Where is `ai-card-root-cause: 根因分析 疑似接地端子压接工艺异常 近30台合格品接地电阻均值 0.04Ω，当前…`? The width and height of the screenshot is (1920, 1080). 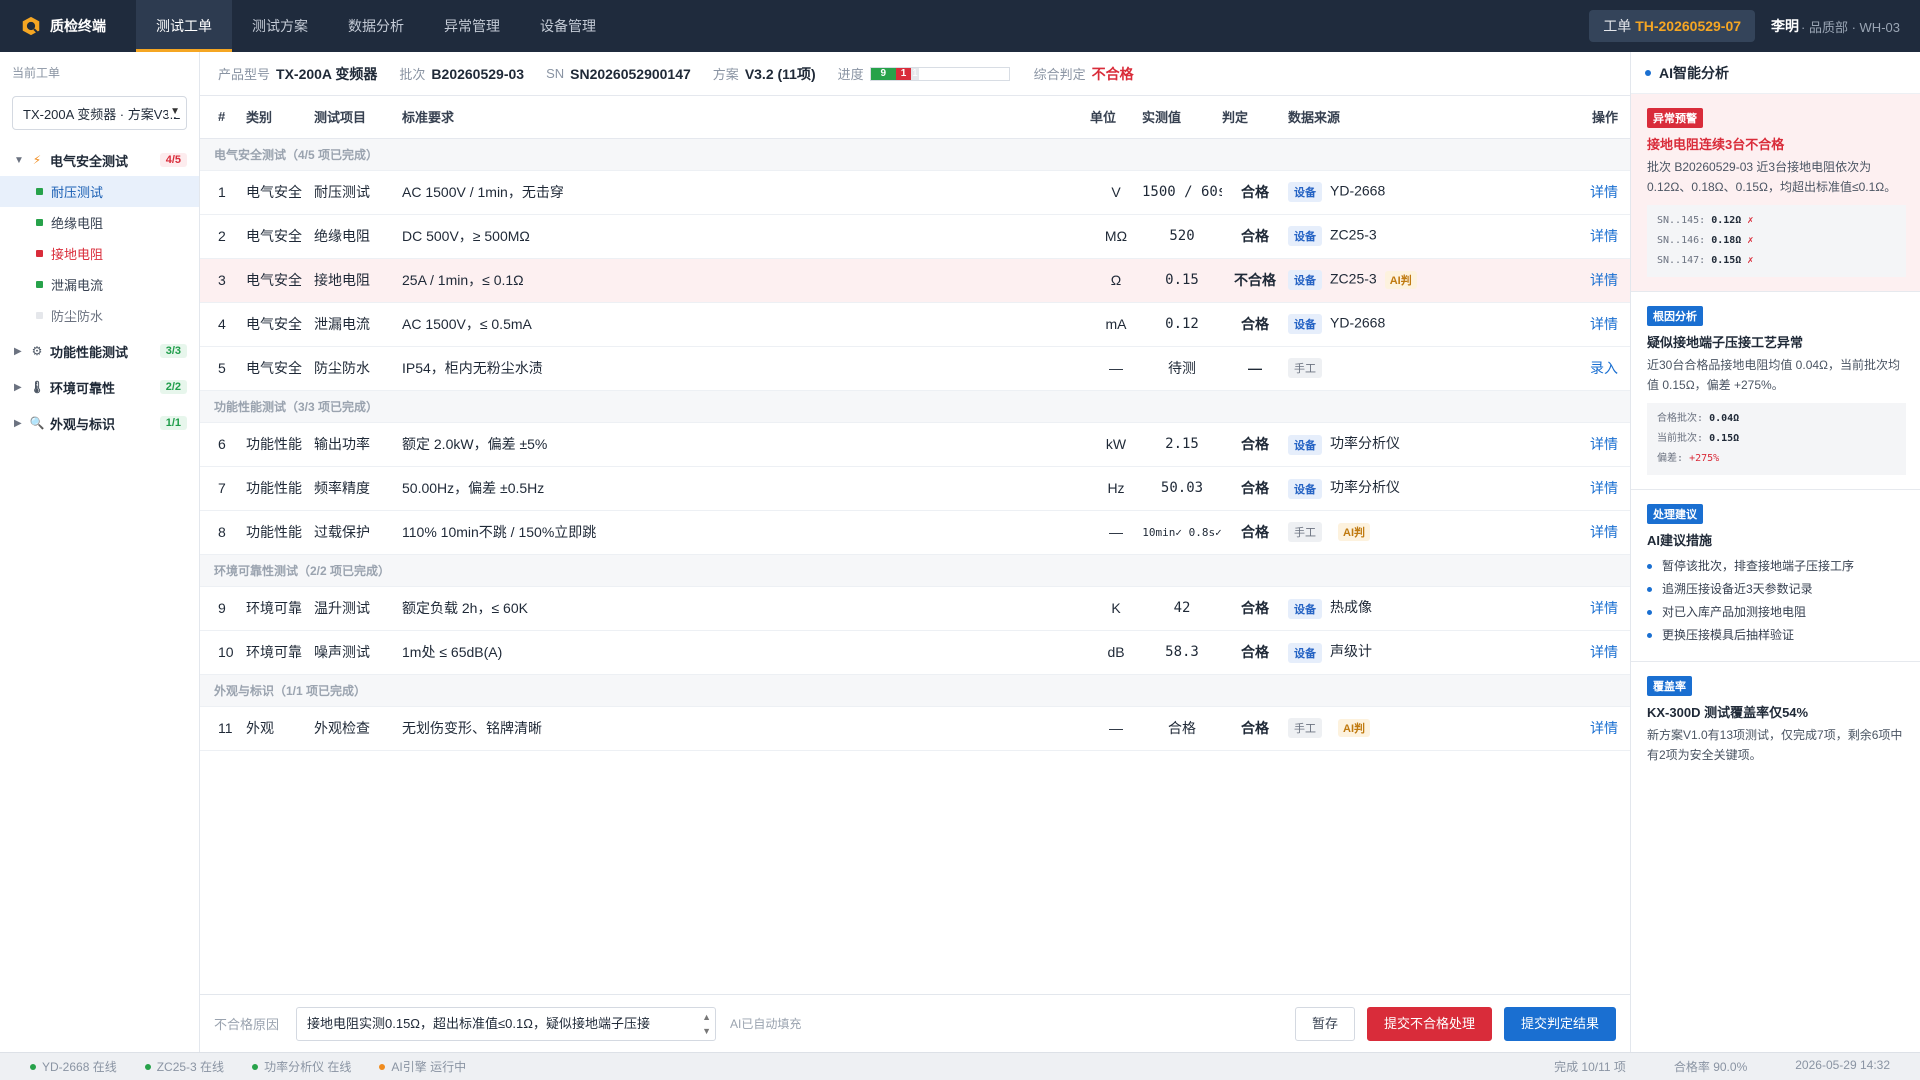
ai-card-root-cause: 根因分析 疑似接地端子压接工艺异常 近30台合格品接地电阻均值 0.04Ω，当前… is located at coordinates (1775, 391).